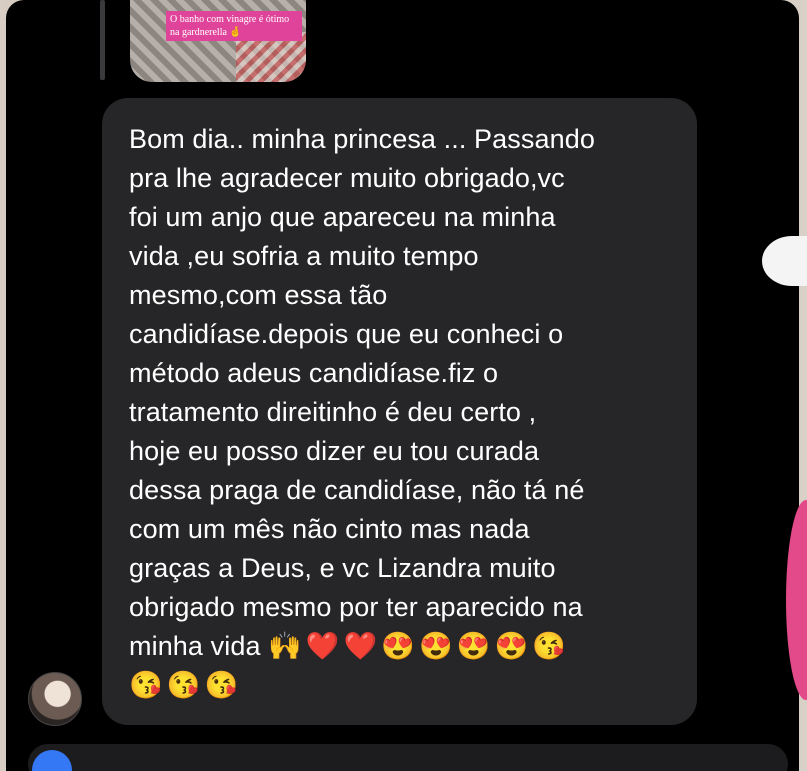 The width and height of the screenshot is (807, 771). I want to click on emoji-row: 😘 😘 😘, so click(403, 685).